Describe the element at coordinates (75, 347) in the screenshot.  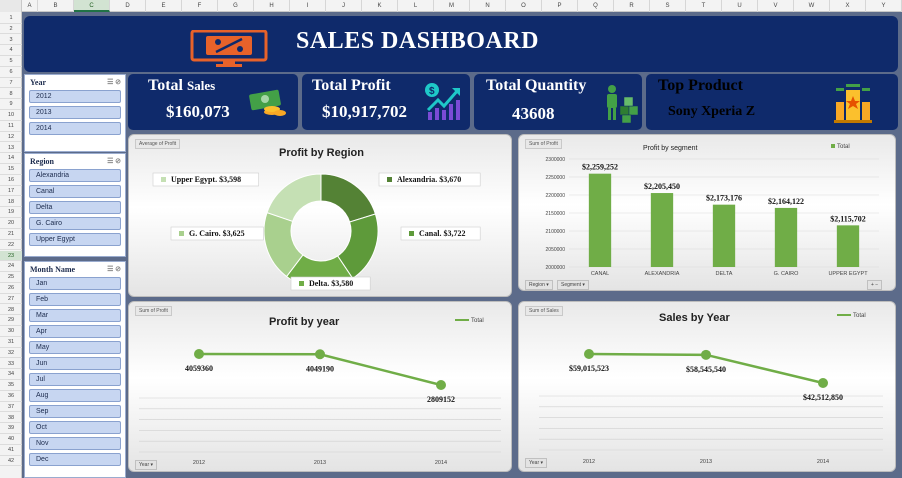
I see `slicer-item: May` at that location.